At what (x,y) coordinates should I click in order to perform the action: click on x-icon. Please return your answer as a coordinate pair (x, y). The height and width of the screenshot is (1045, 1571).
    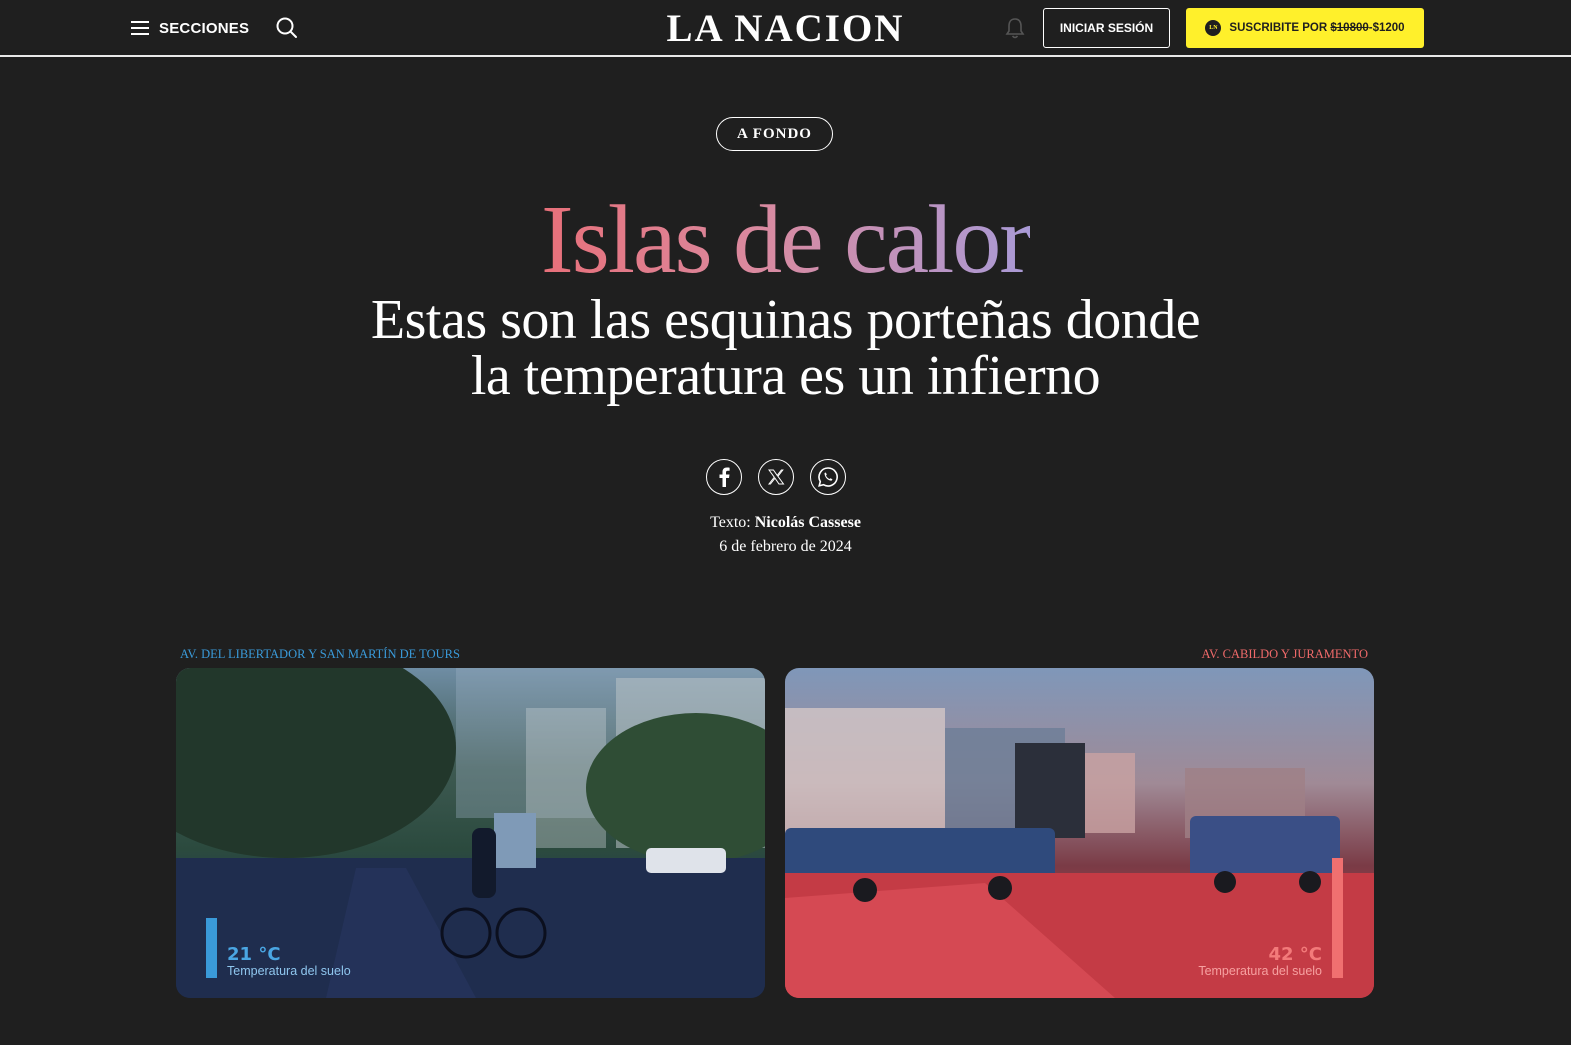
    Looking at the image, I should click on (776, 477).